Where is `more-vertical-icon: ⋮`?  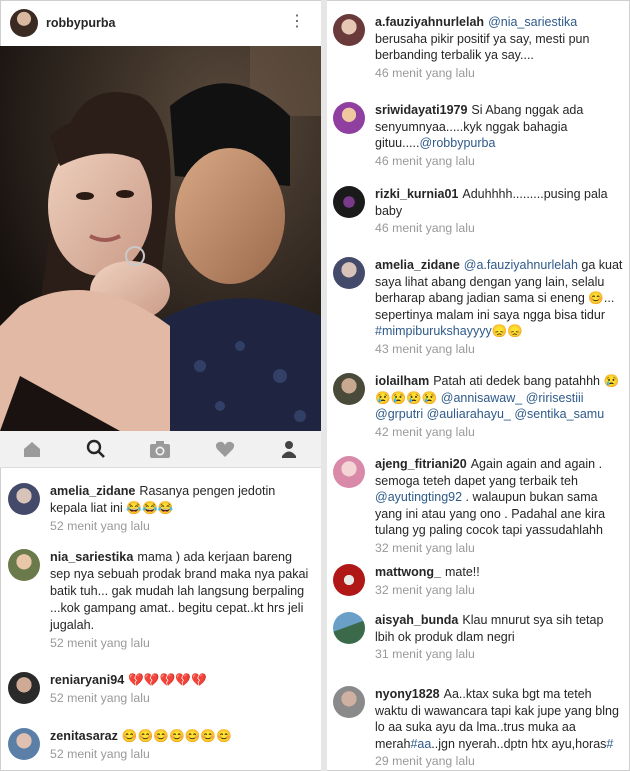
more-vertical-icon: ⋮ is located at coordinates (297, 22).